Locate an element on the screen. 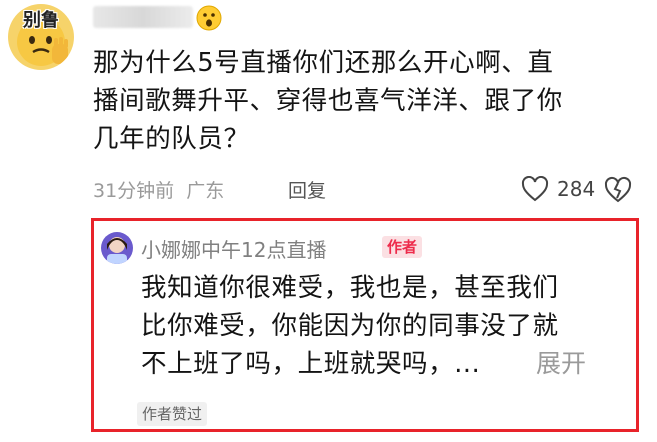  heart-outline-icon is located at coordinates (535, 189).